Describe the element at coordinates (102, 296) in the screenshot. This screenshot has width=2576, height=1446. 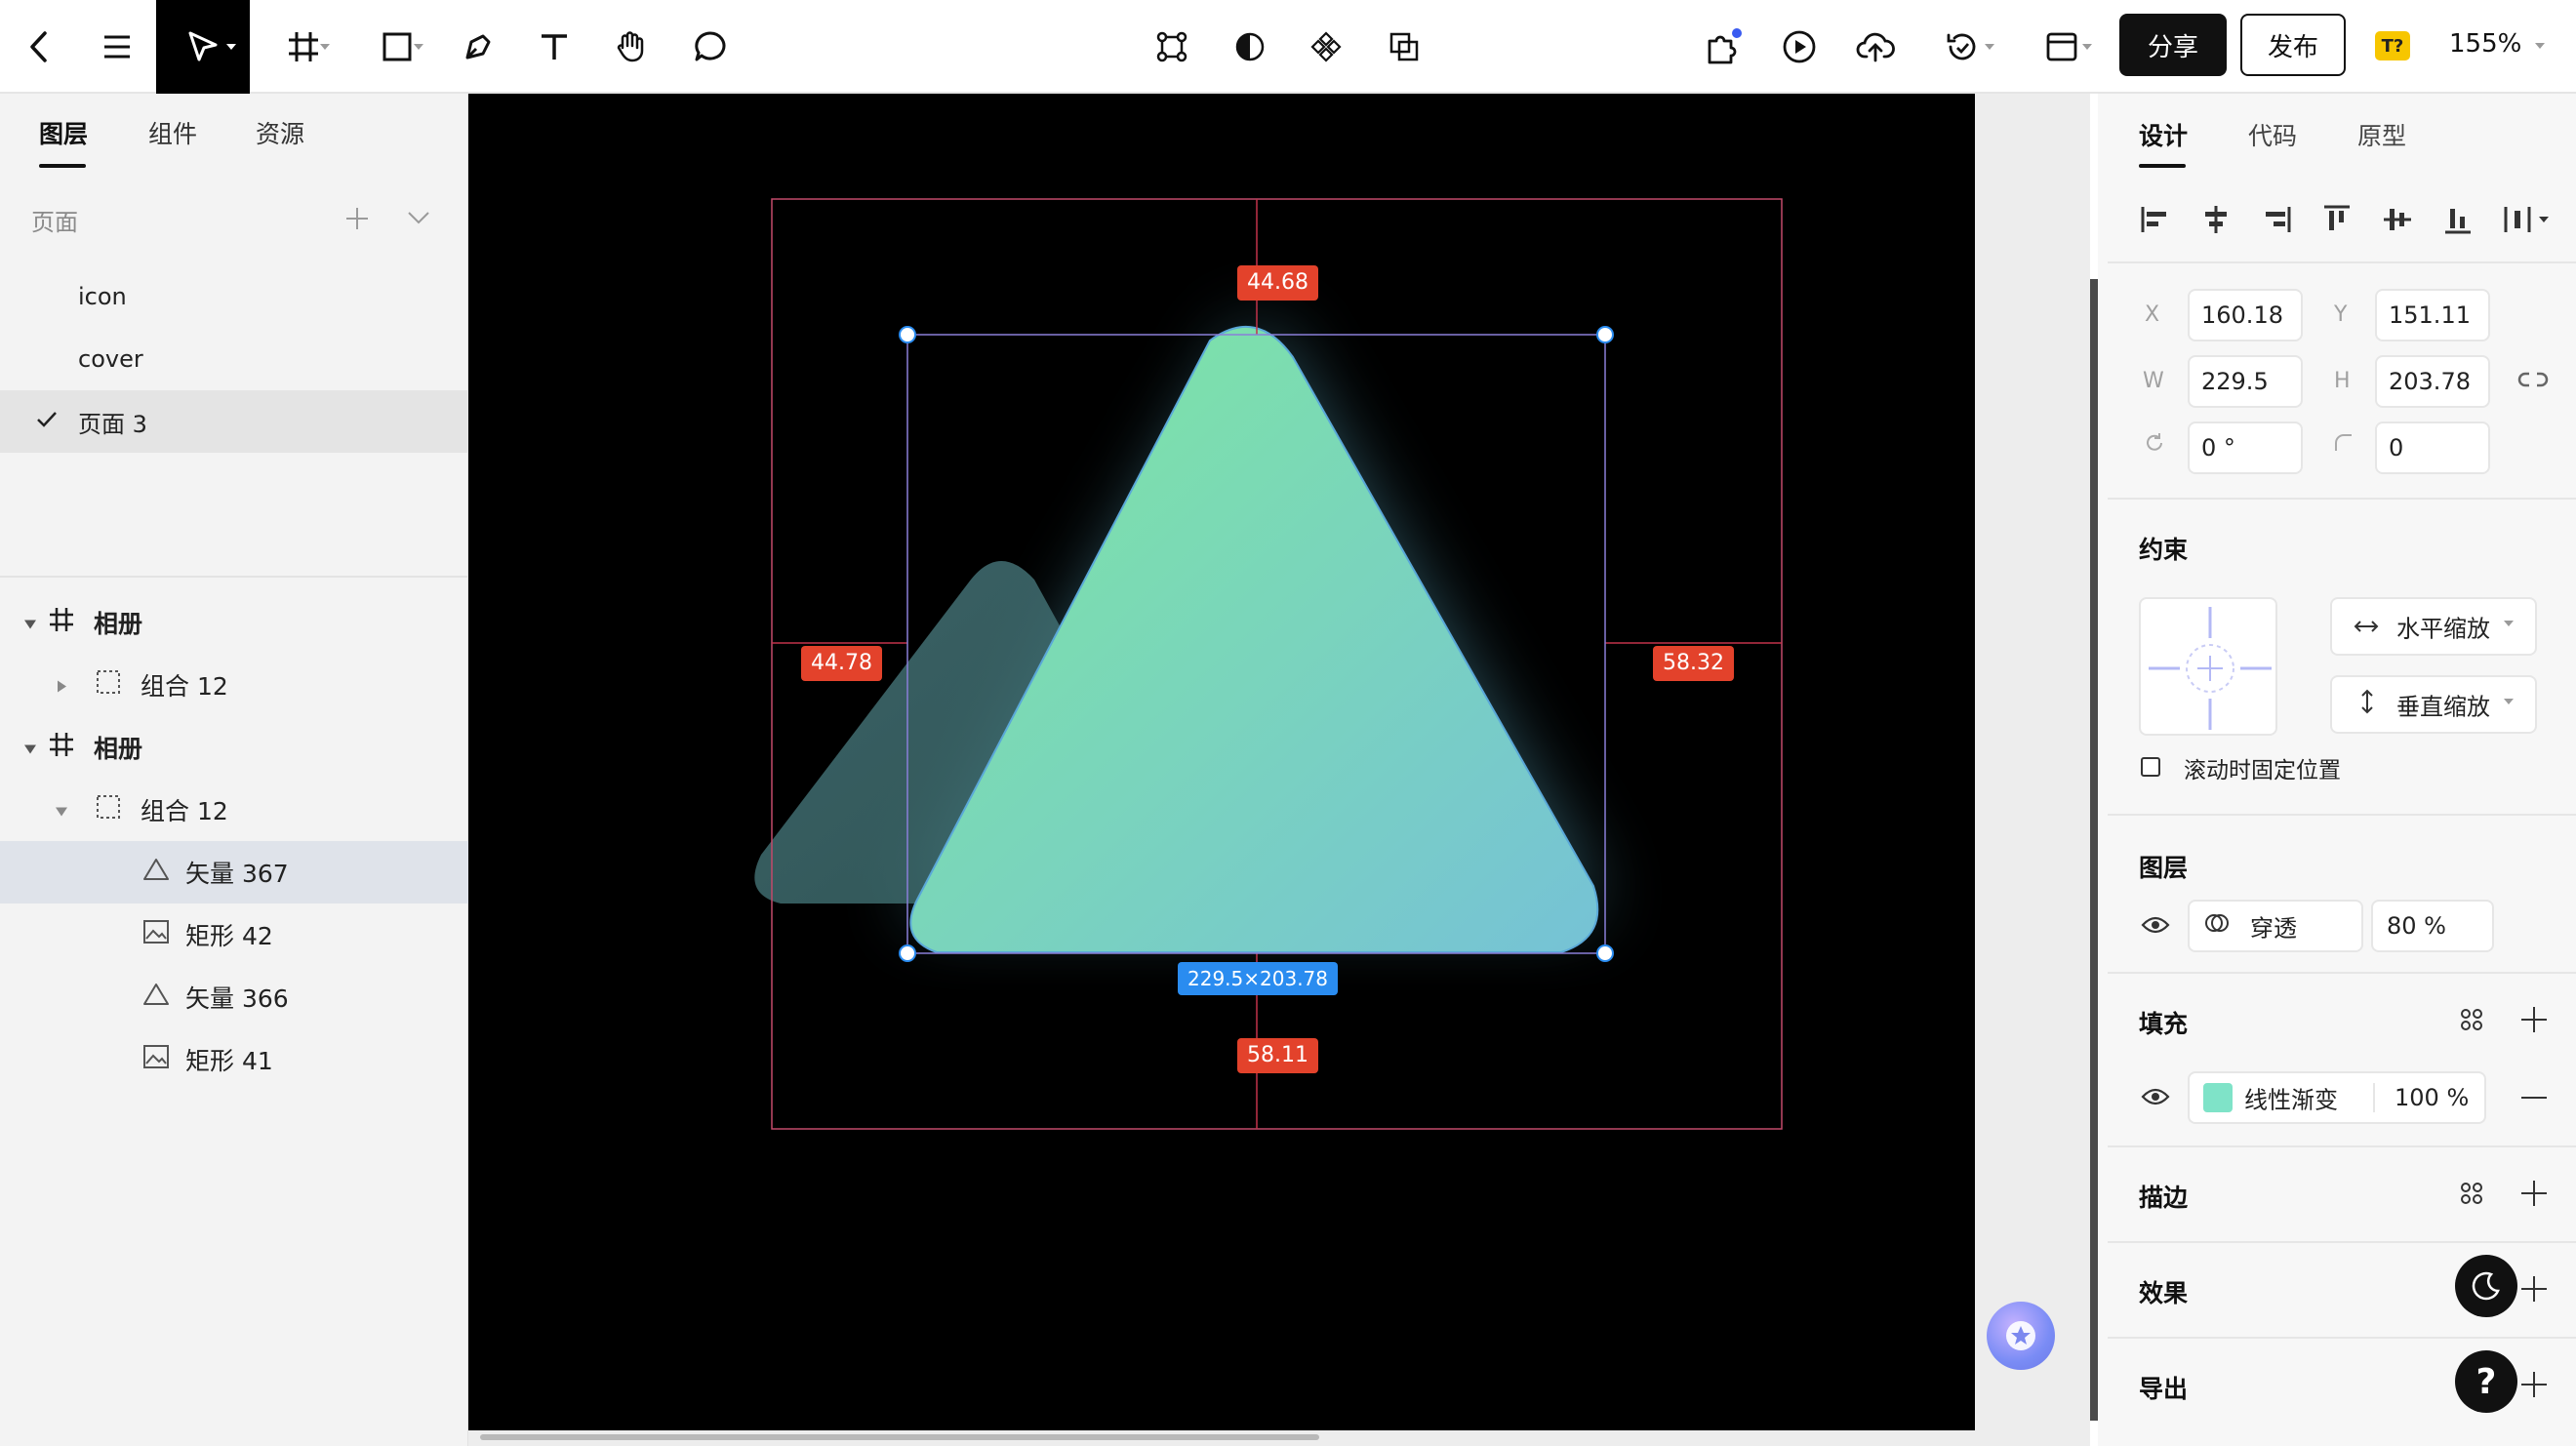
I see `page-label: icon` at that location.